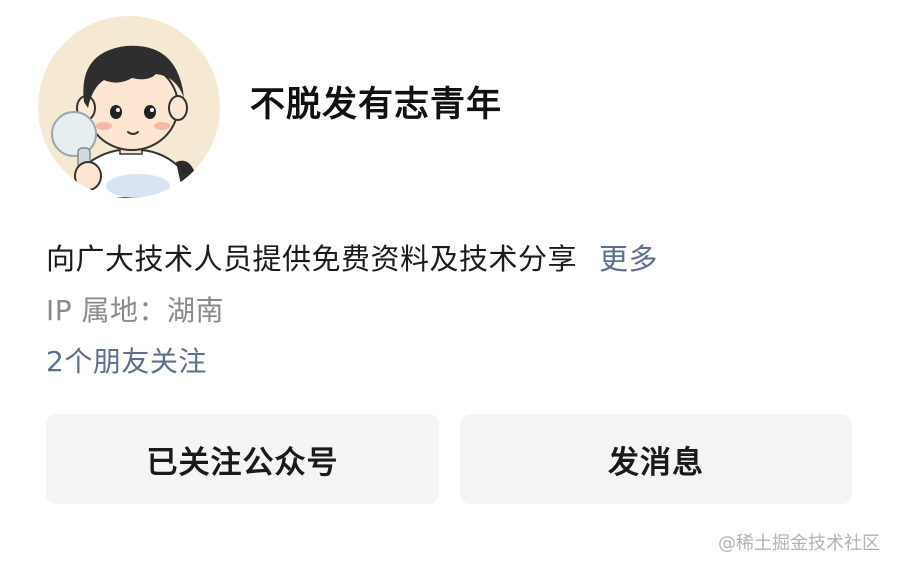 This screenshot has height=566, width=898. What do you see at coordinates (656, 459) in the screenshot?
I see `send-message-button: 发消息` at bounding box center [656, 459].